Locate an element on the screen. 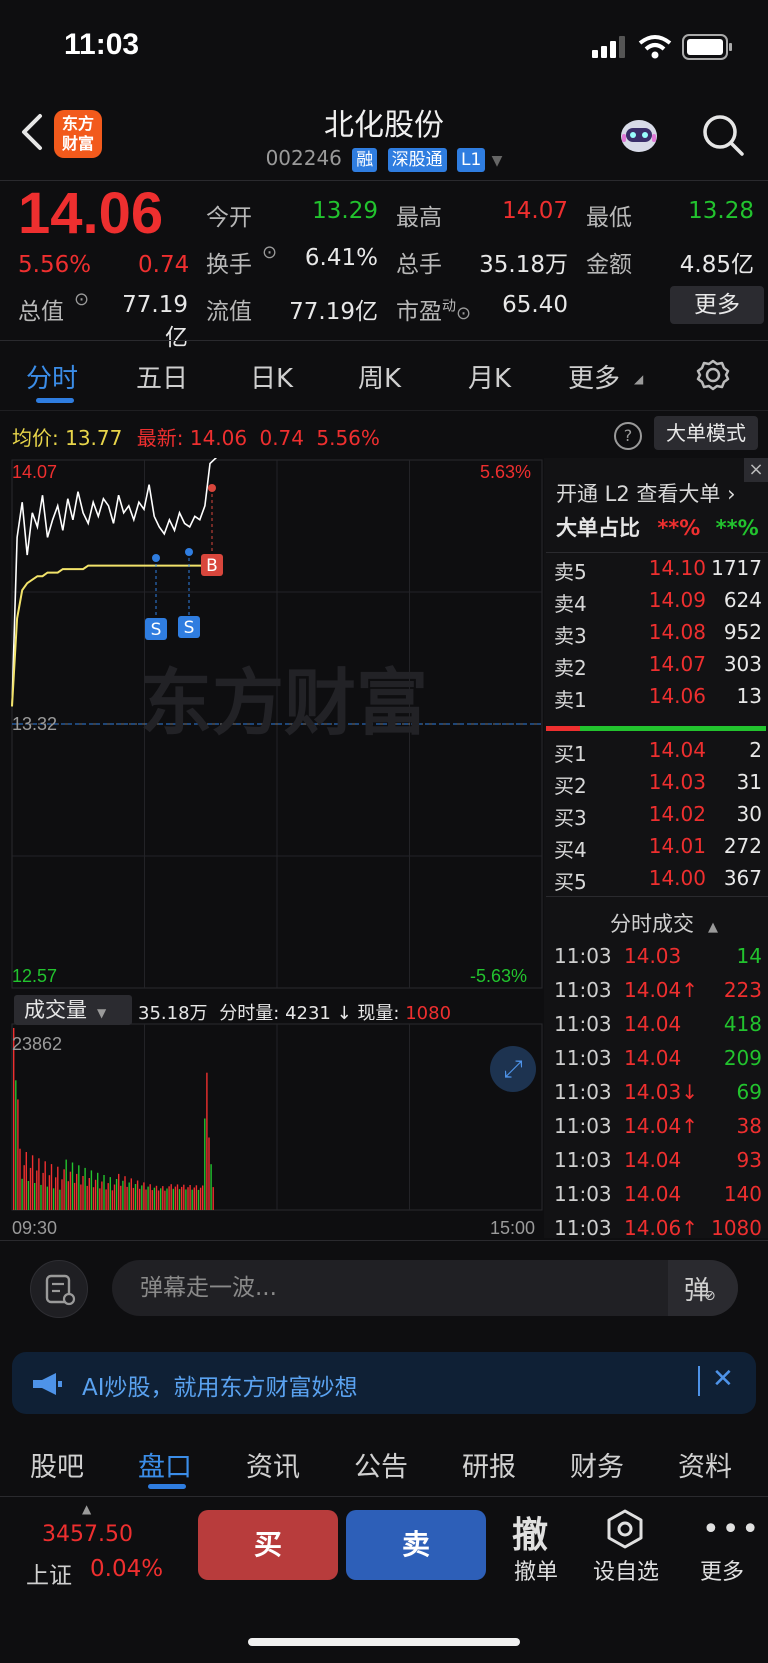 This screenshot has height=1663, width=768. ask-row: 卖2 14.07 303 is located at coordinates (659, 668).